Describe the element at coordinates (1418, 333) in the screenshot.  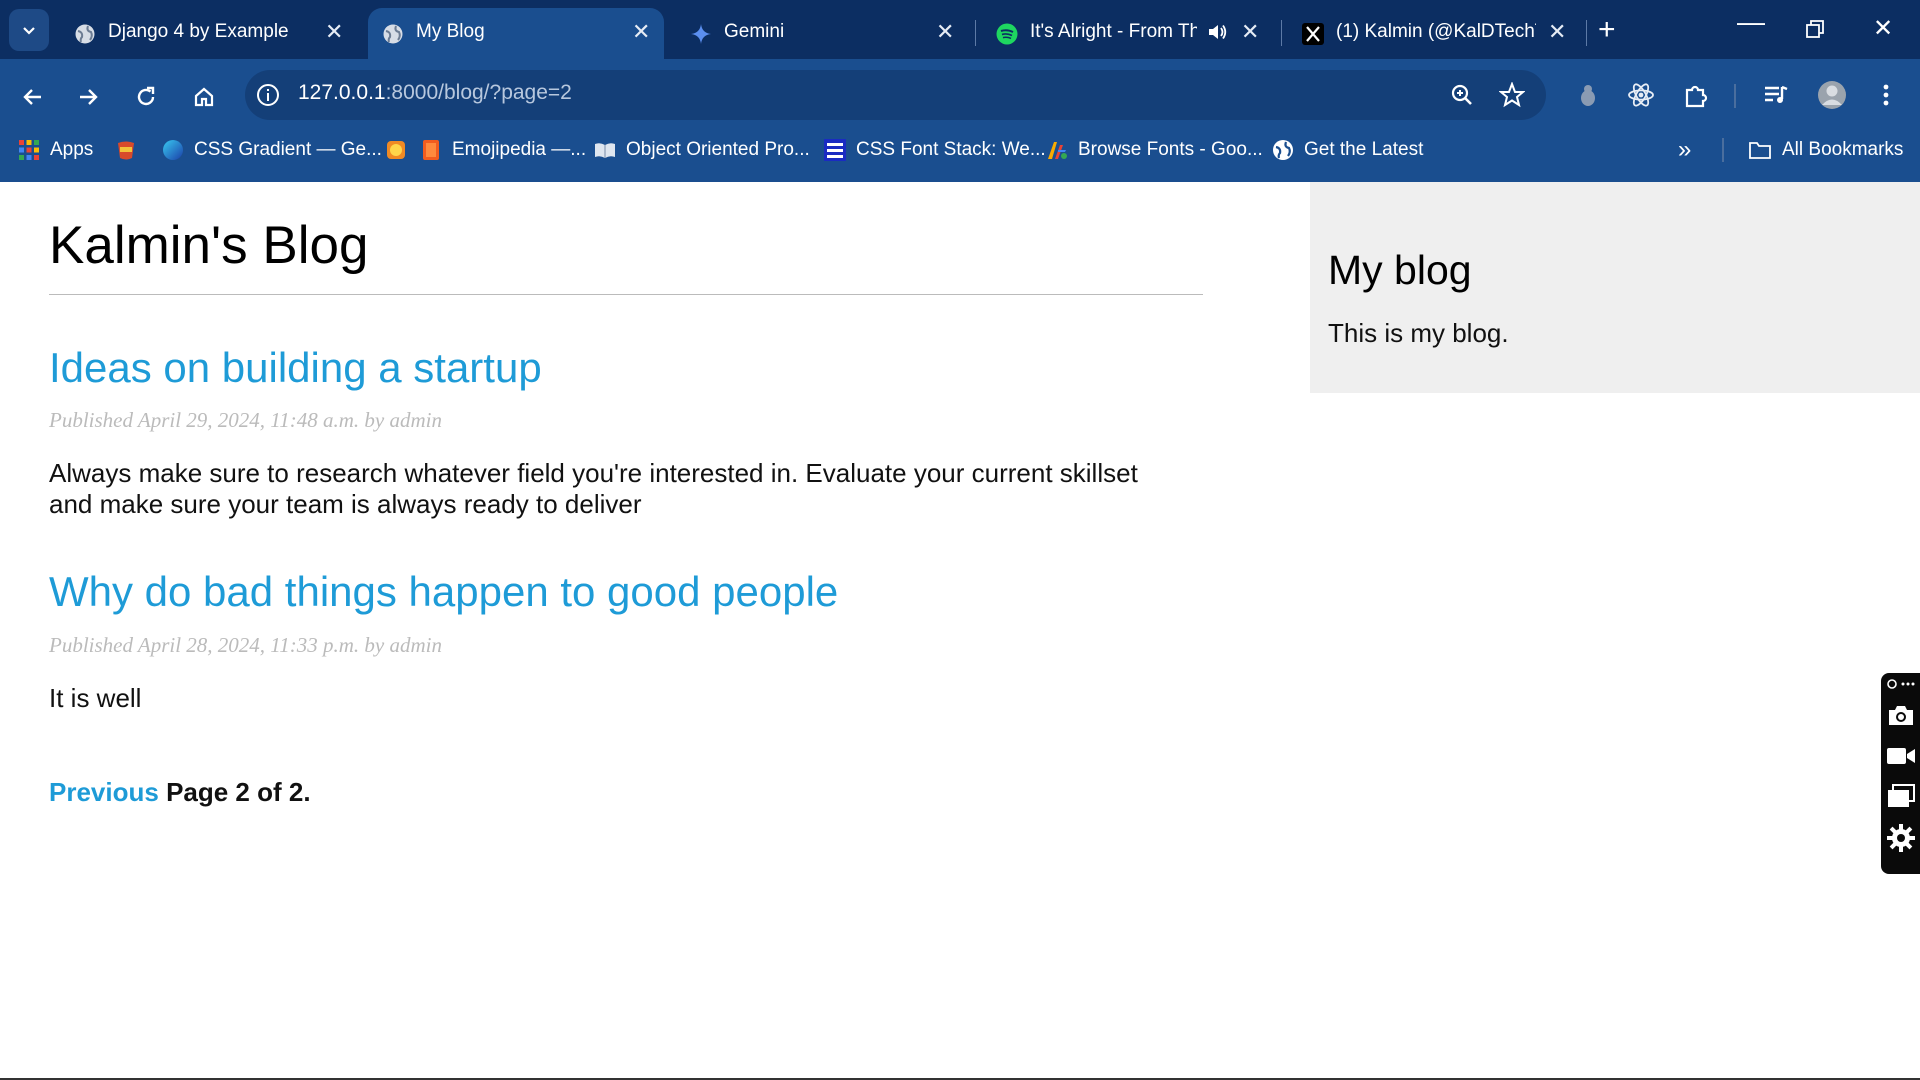
I see `sidebar-text: This is my blog.` at that location.